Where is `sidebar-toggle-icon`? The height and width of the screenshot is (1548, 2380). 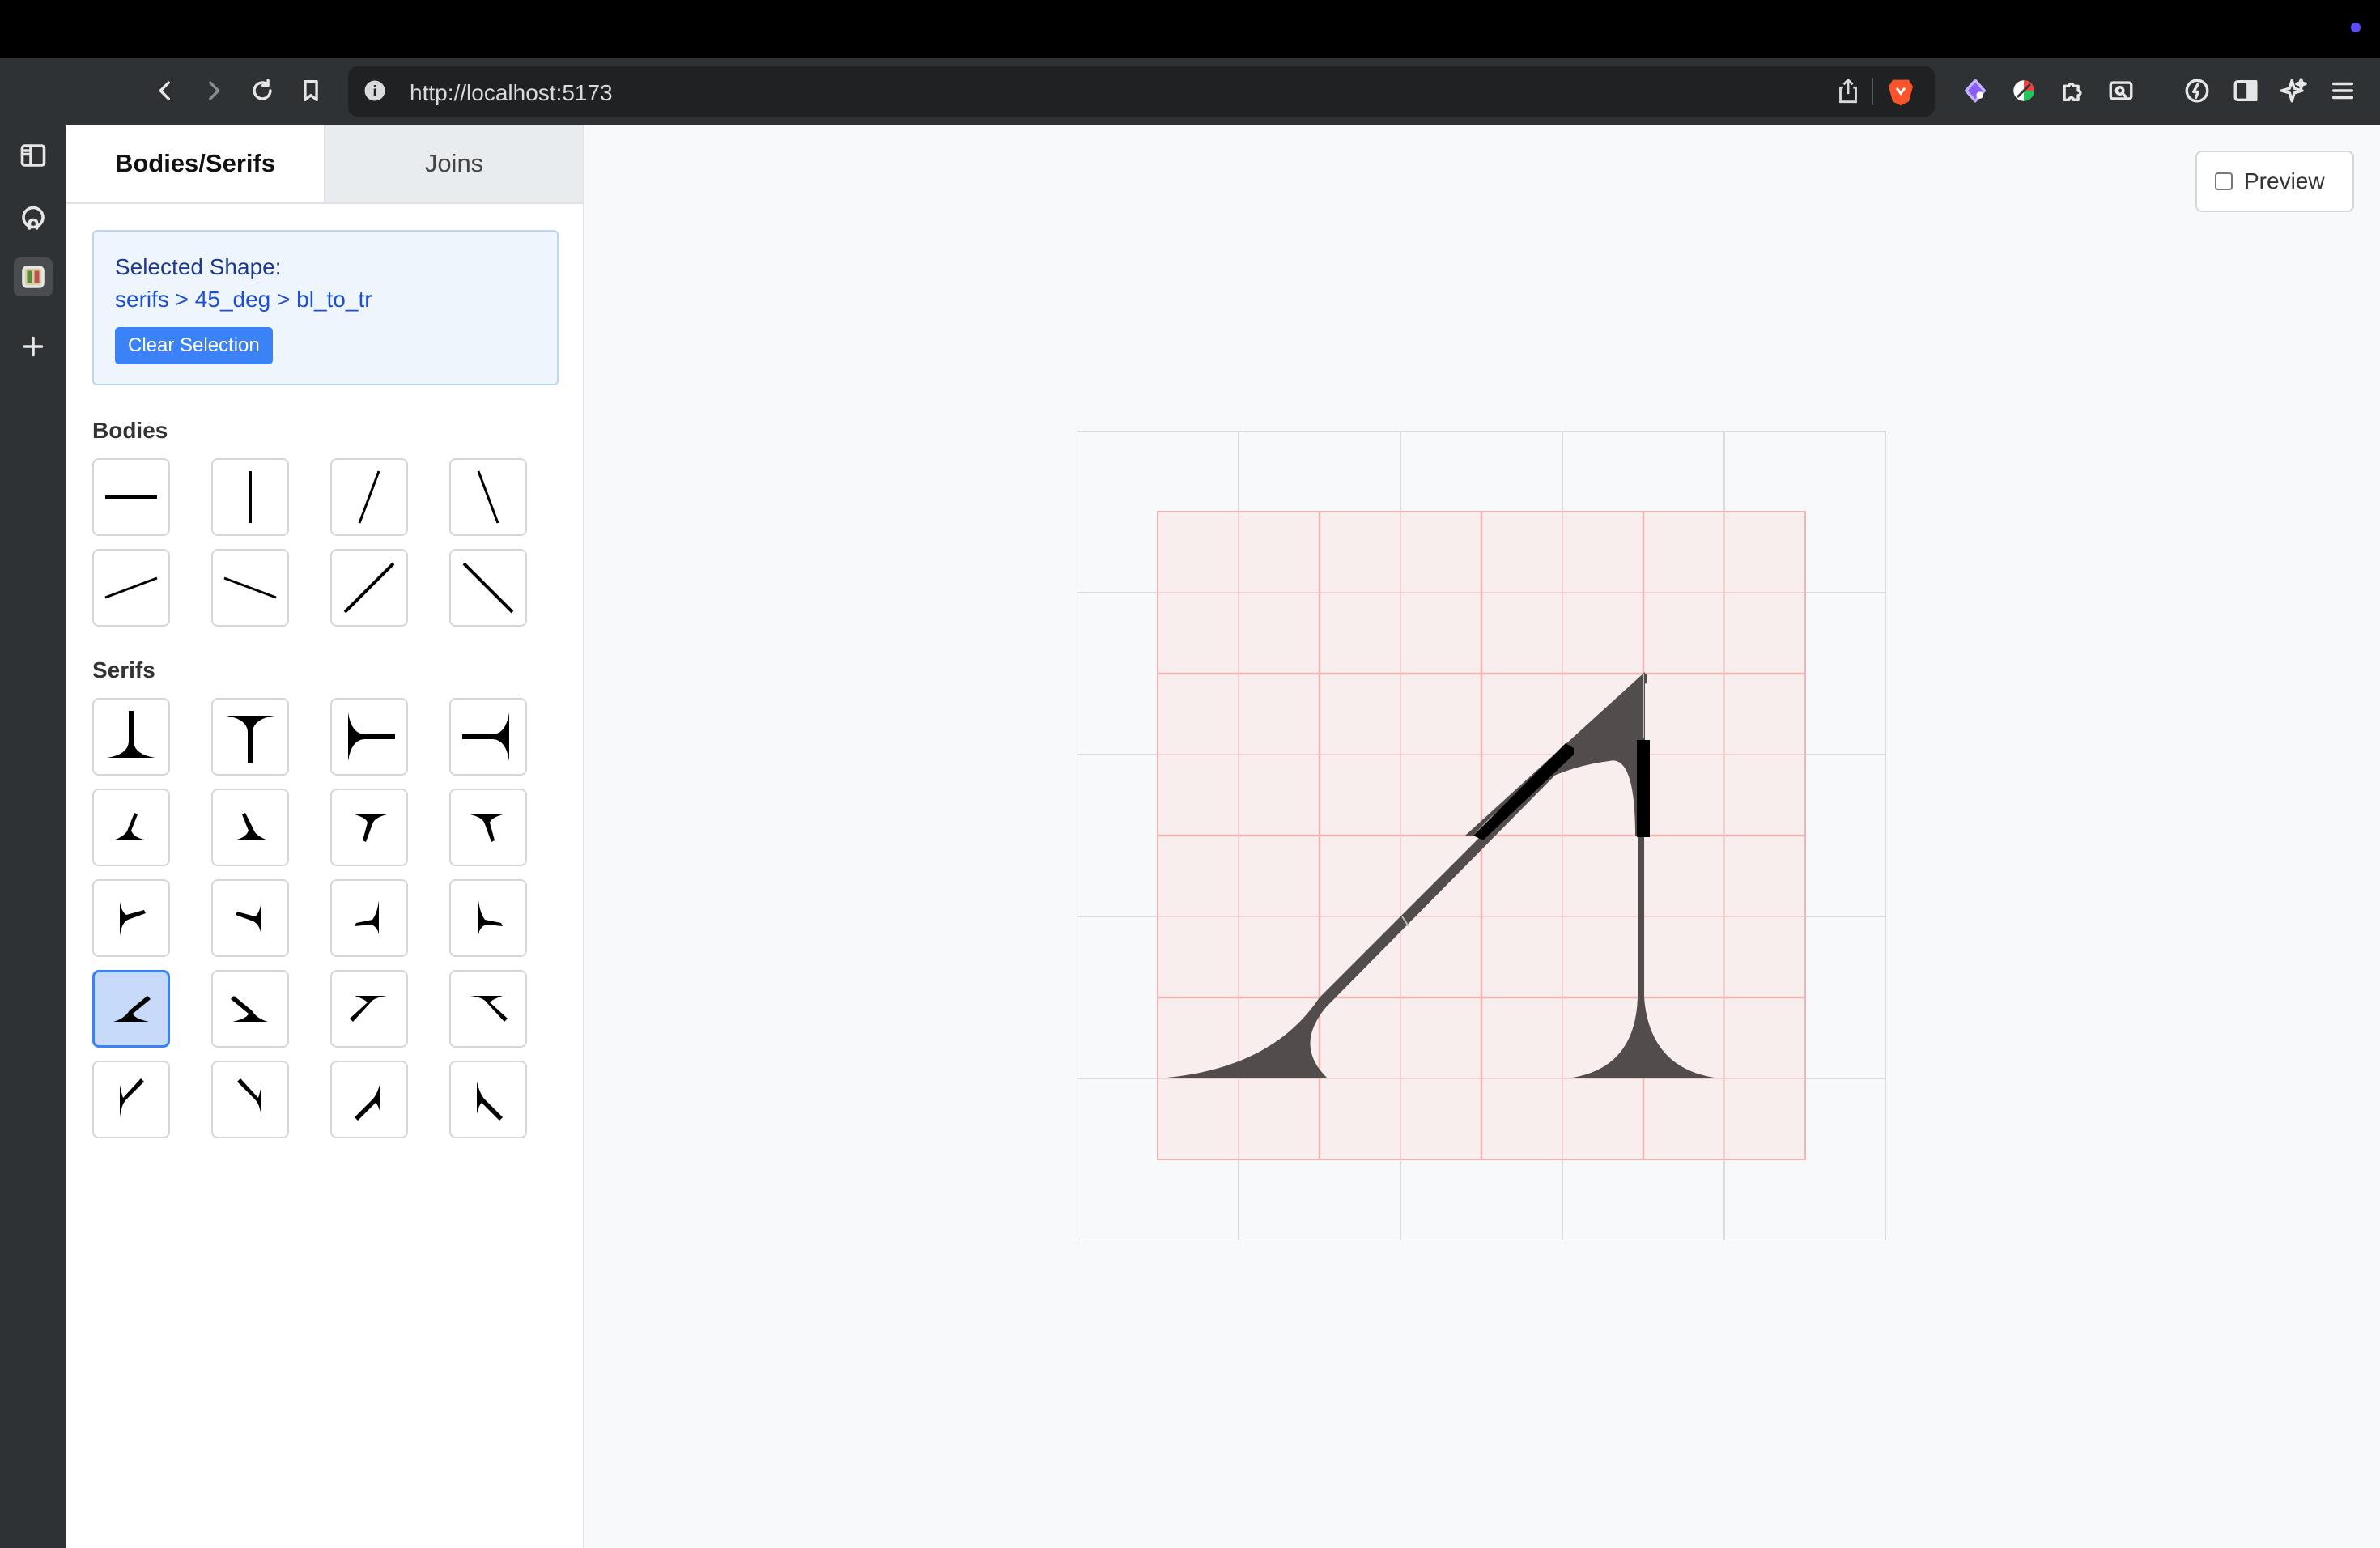
sidebar-toggle-icon is located at coordinates (2245, 91).